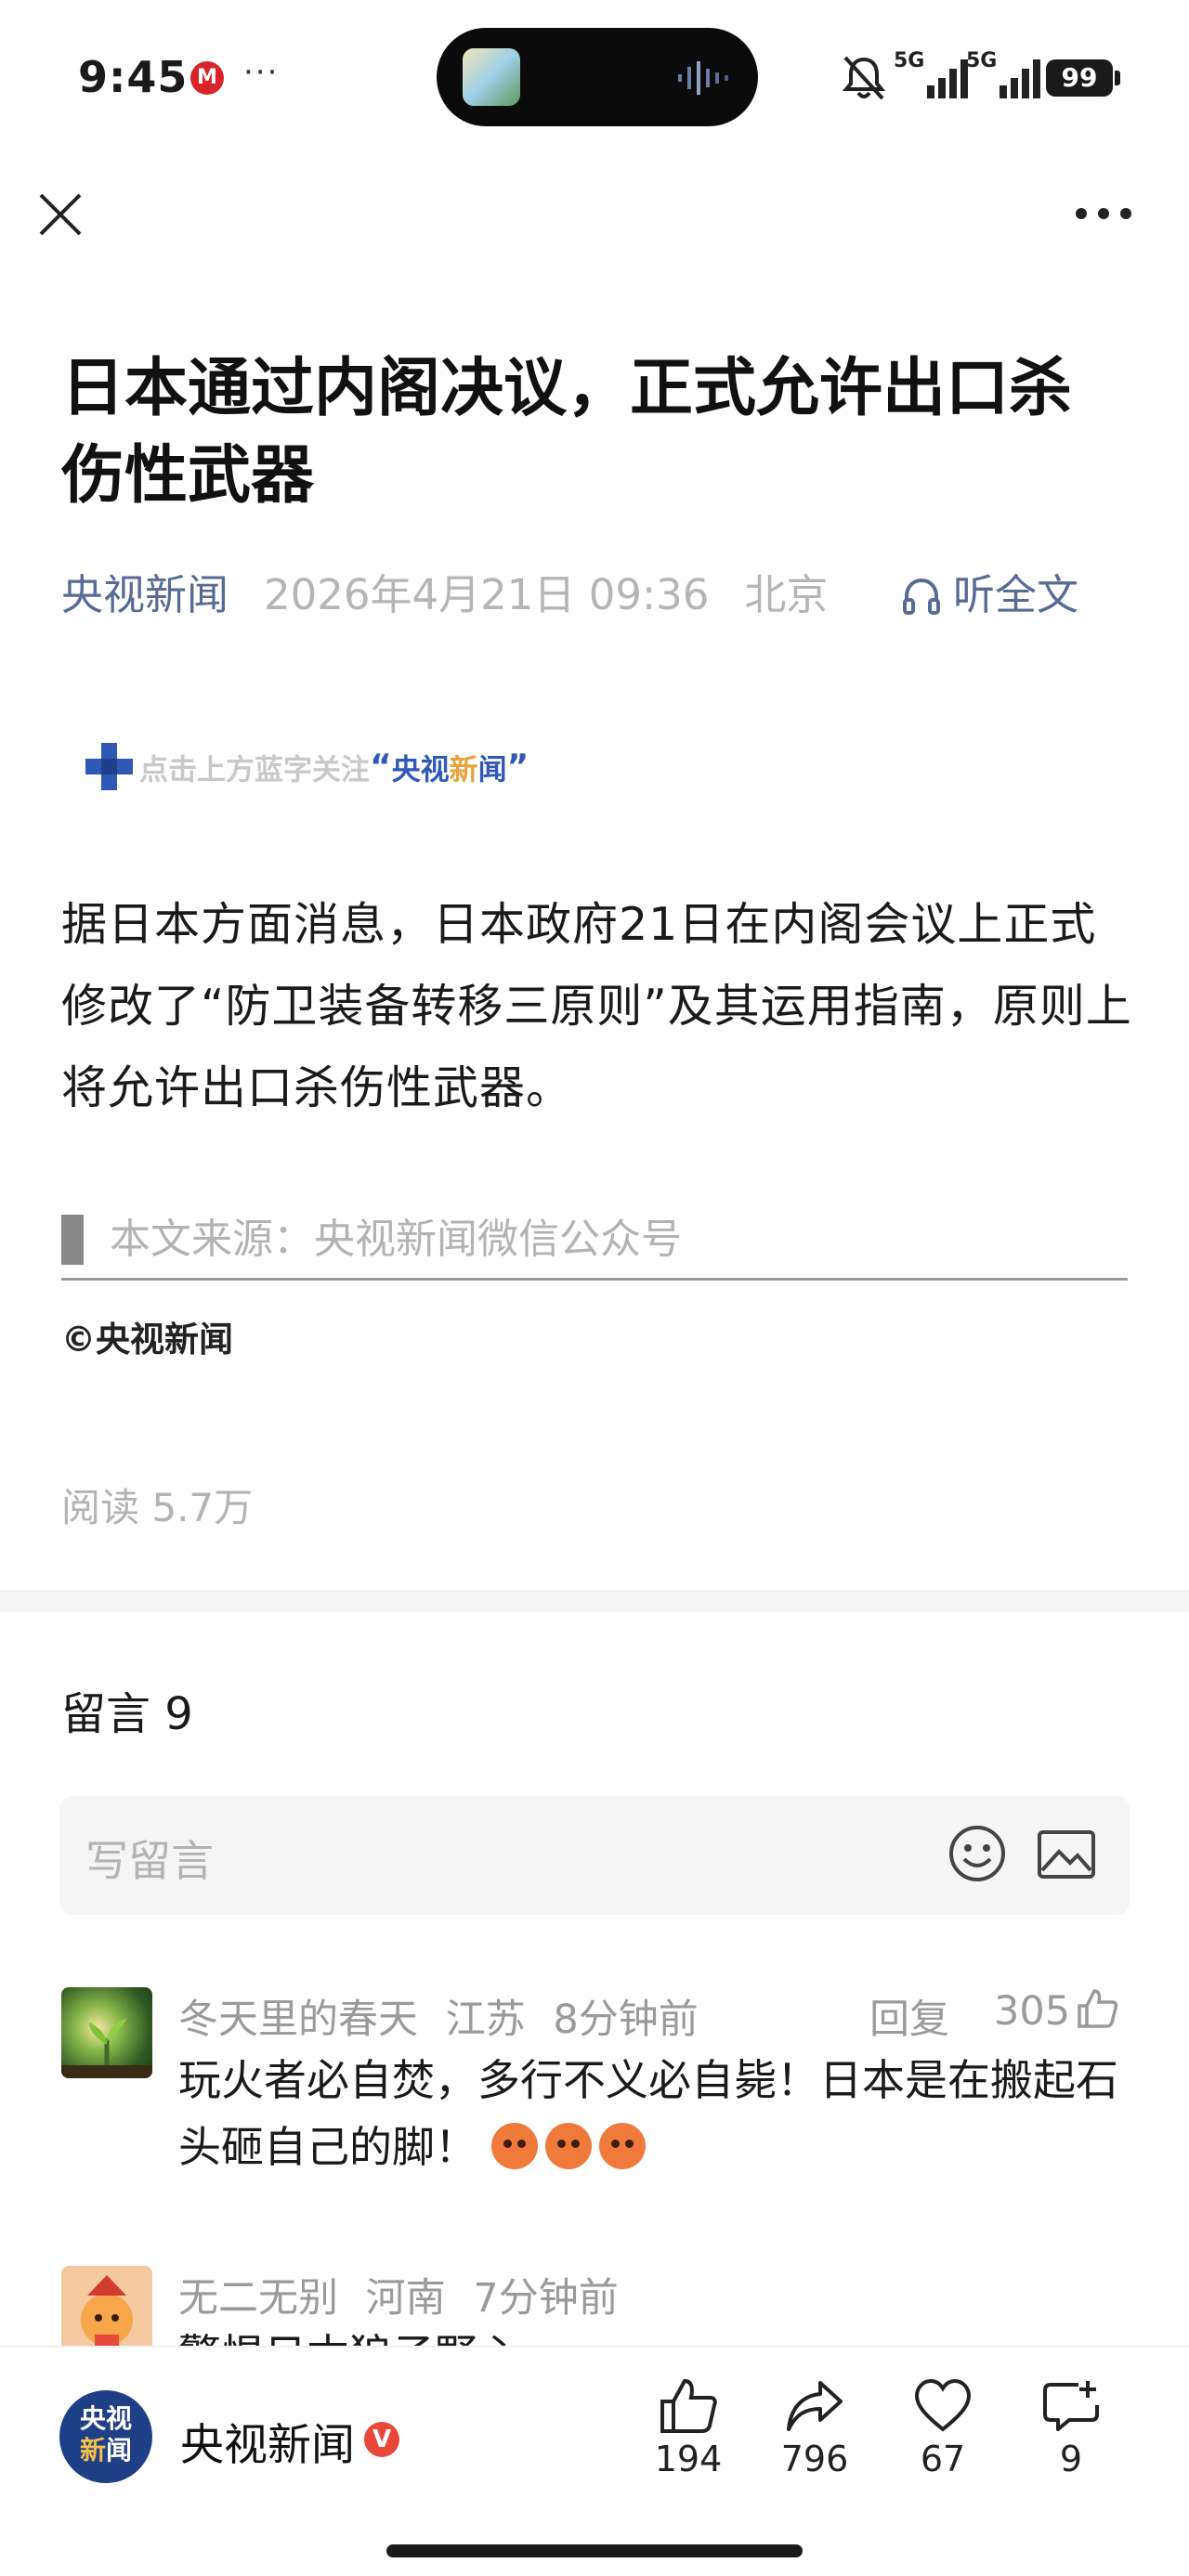 The image size is (1189, 2576). Describe the element at coordinates (567, 432) in the screenshot. I see `article-title: 日本通过内阁决议，正式允许出口杀伤性武器` at that location.